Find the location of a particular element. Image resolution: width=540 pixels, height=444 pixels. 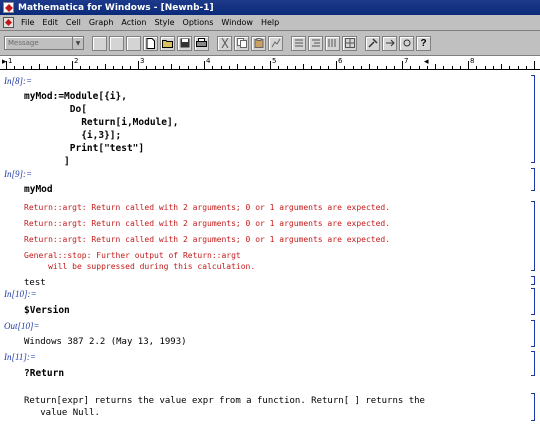

in9-label: In[9]:= is located at coordinates (18, 174).